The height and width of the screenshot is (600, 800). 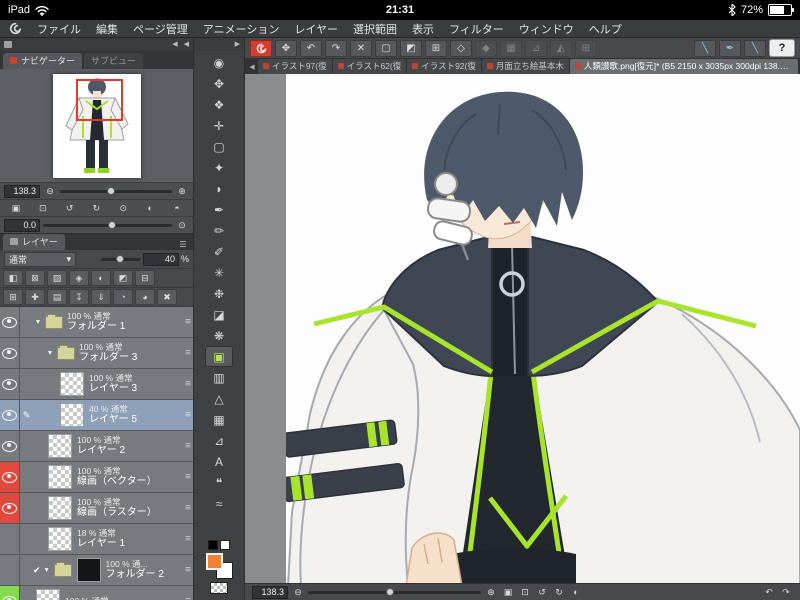 I want to click on menu-item-selection: 選択範囲, so click(x=375, y=29).